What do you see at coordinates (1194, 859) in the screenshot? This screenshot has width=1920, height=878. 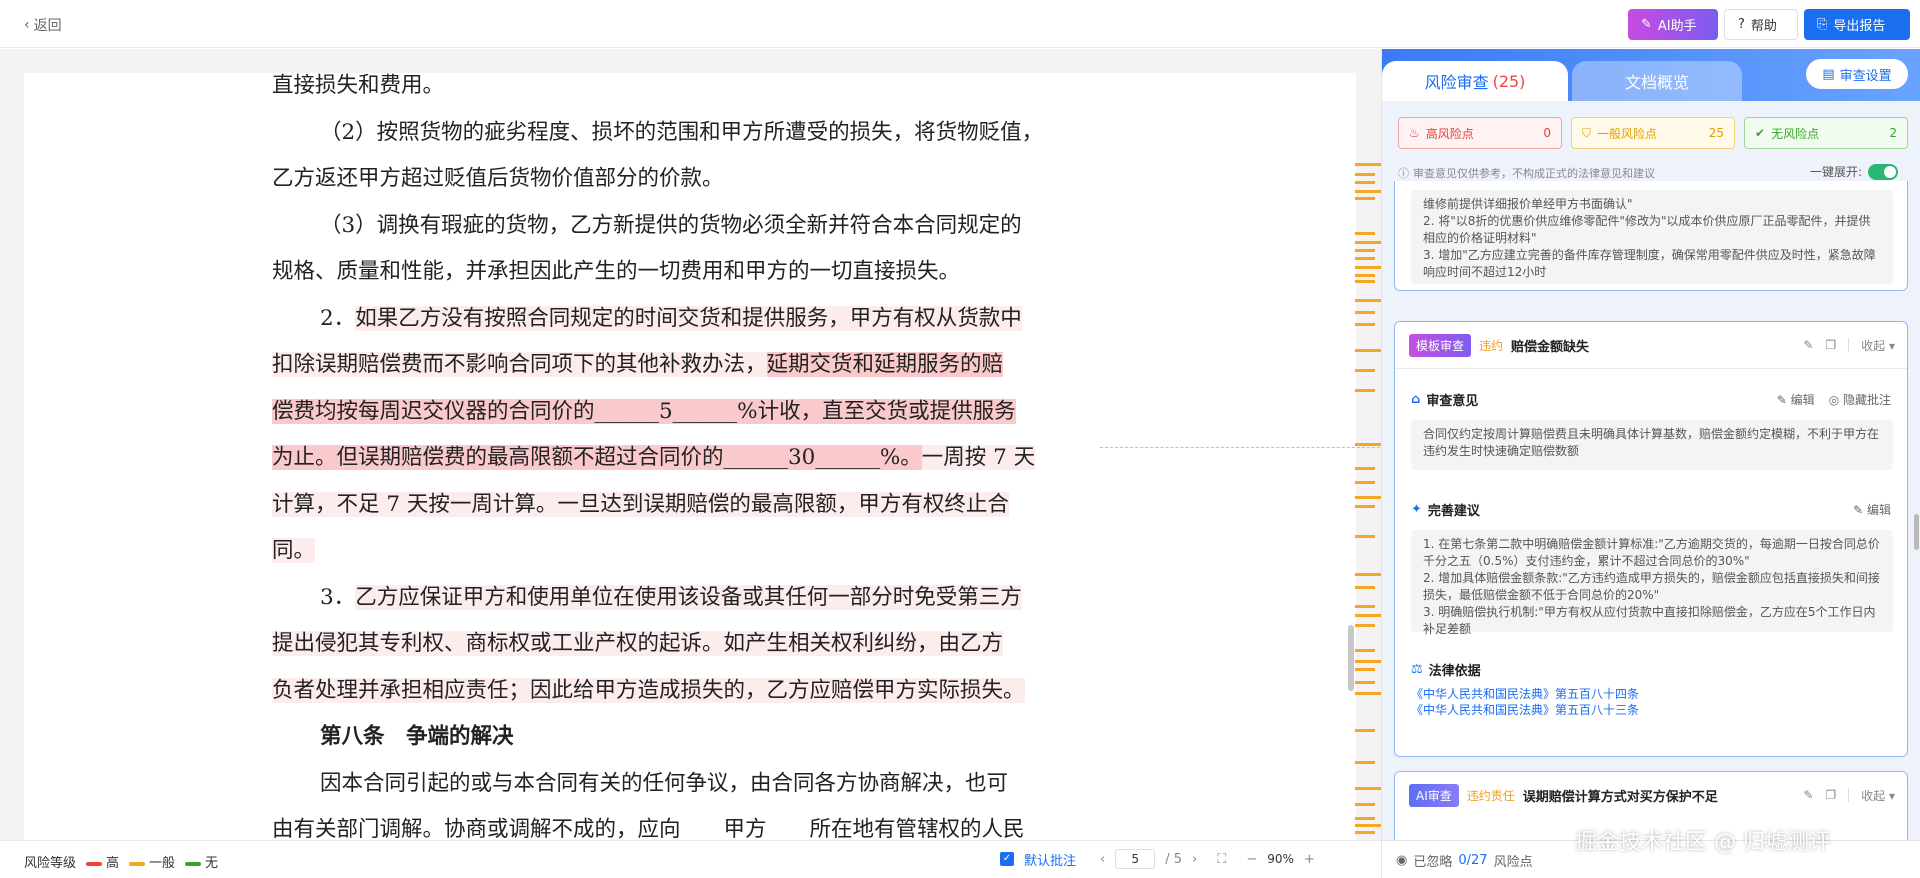 I see `next-page-icon: ›` at bounding box center [1194, 859].